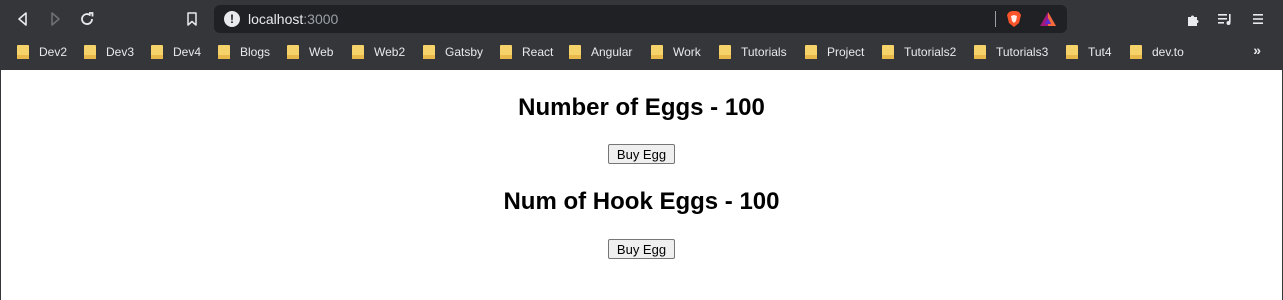 The width and height of the screenshot is (1283, 300). What do you see at coordinates (187, 52) in the screenshot?
I see `bookmark-label: Dev4` at bounding box center [187, 52].